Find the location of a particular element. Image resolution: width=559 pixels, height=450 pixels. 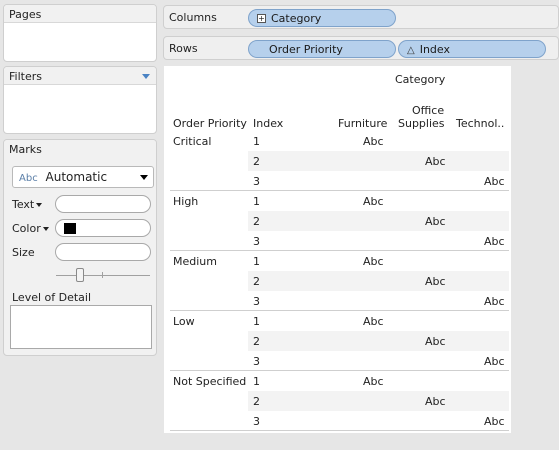

order-priority-cell: Not Specified is located at coordinates (210, 381).